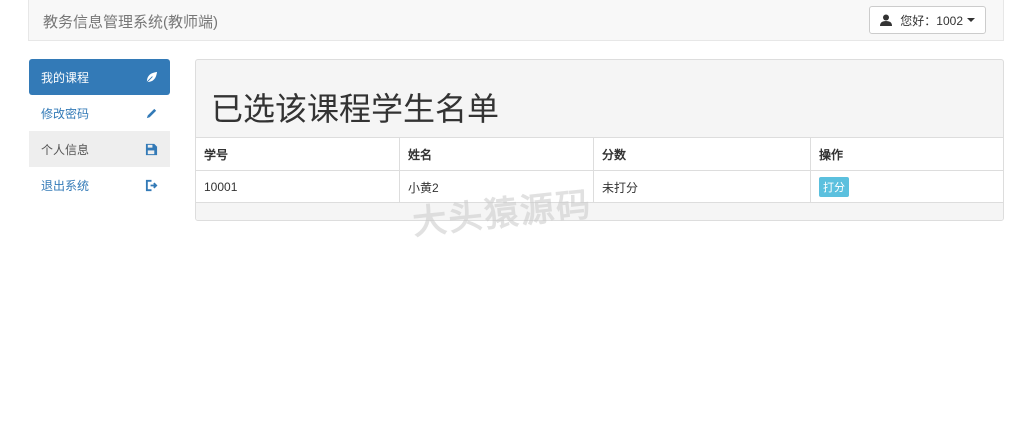  Describe the element at coordinates (971, 20) in the screenshot. I see `caret-down-icon` at that location.